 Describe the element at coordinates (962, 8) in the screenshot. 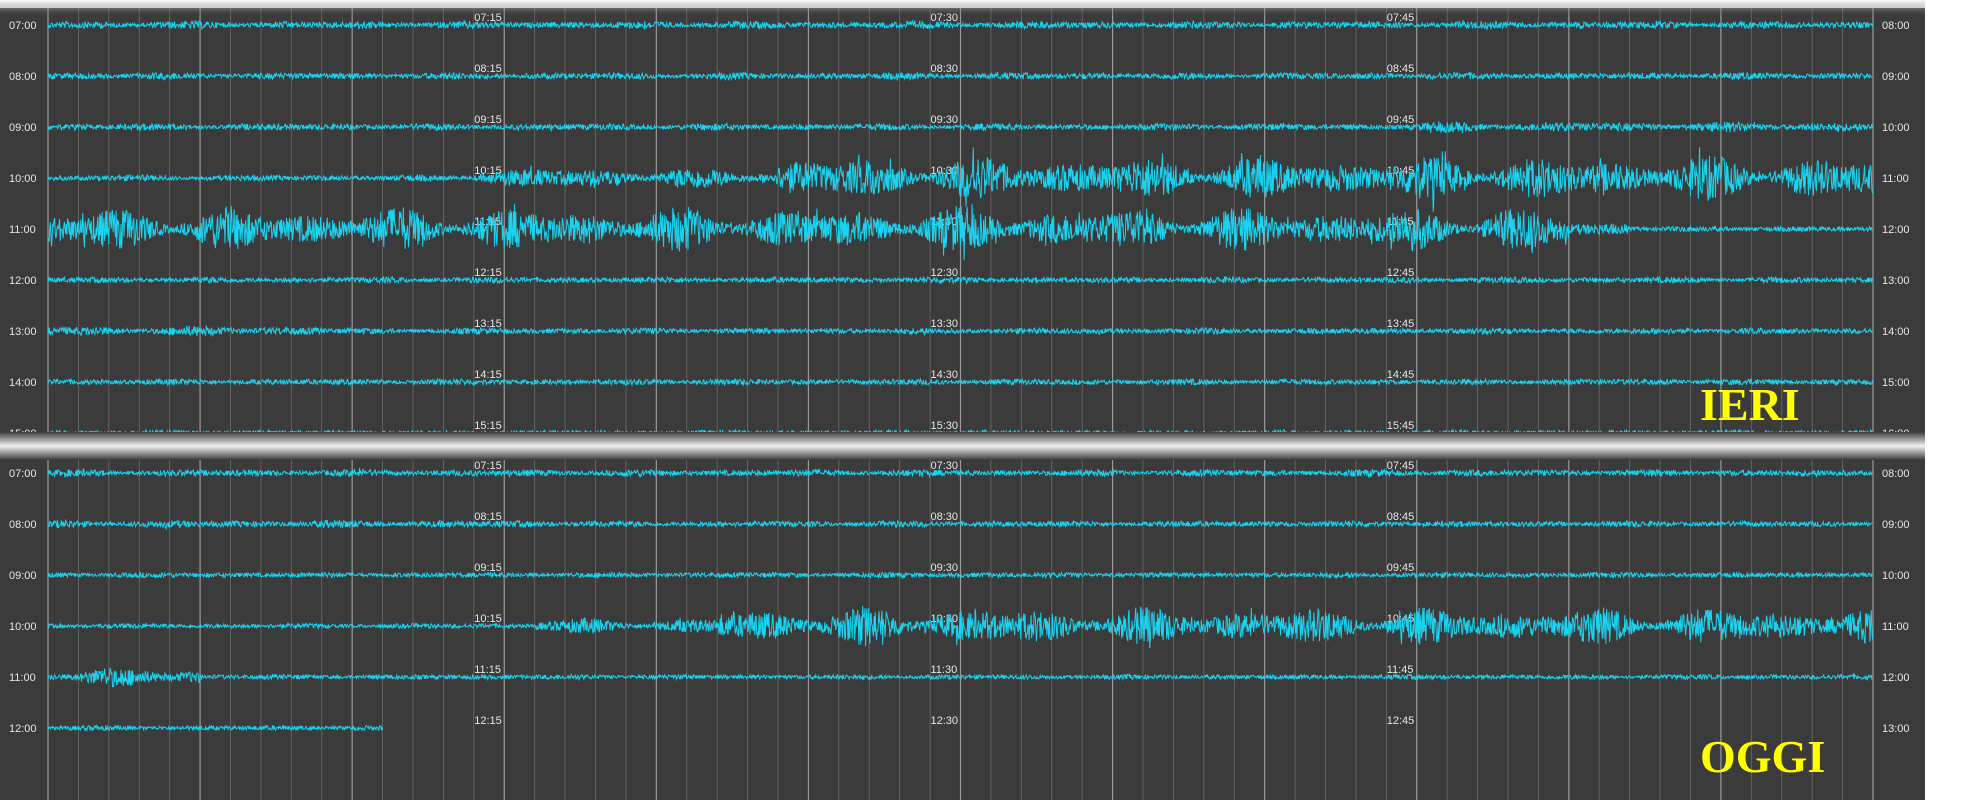

I see `top-gloss` at that location.